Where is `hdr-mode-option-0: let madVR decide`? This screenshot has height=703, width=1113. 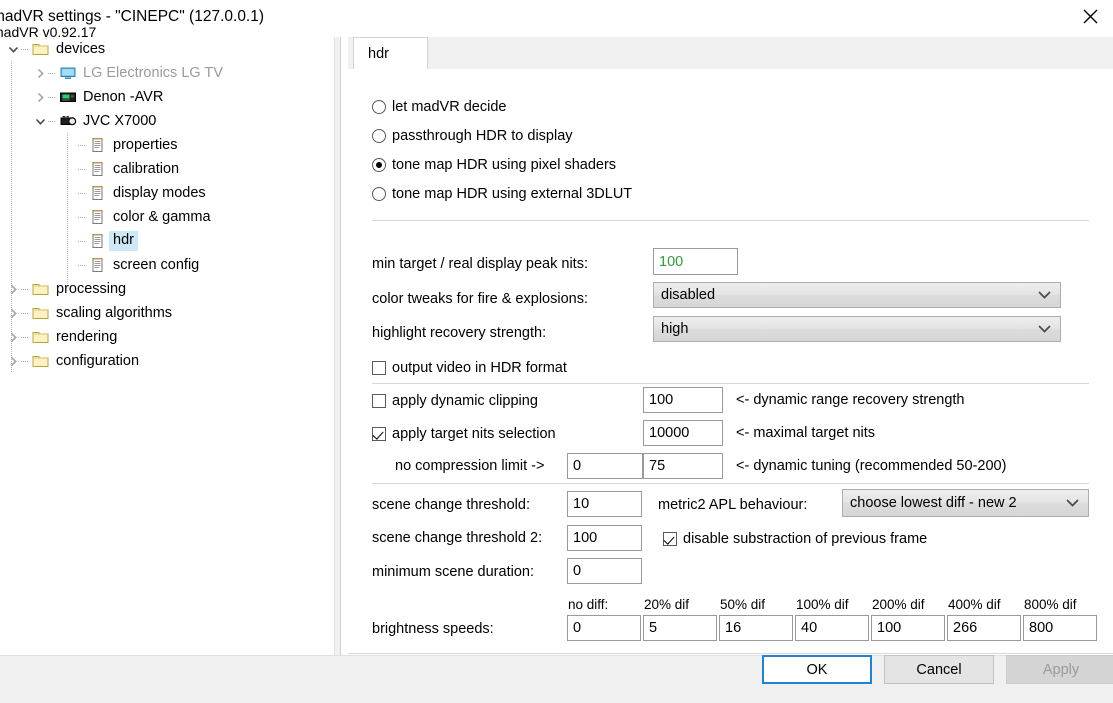 hdr-mode-option-0: let madVR decide is located at coordinates (439, 107).